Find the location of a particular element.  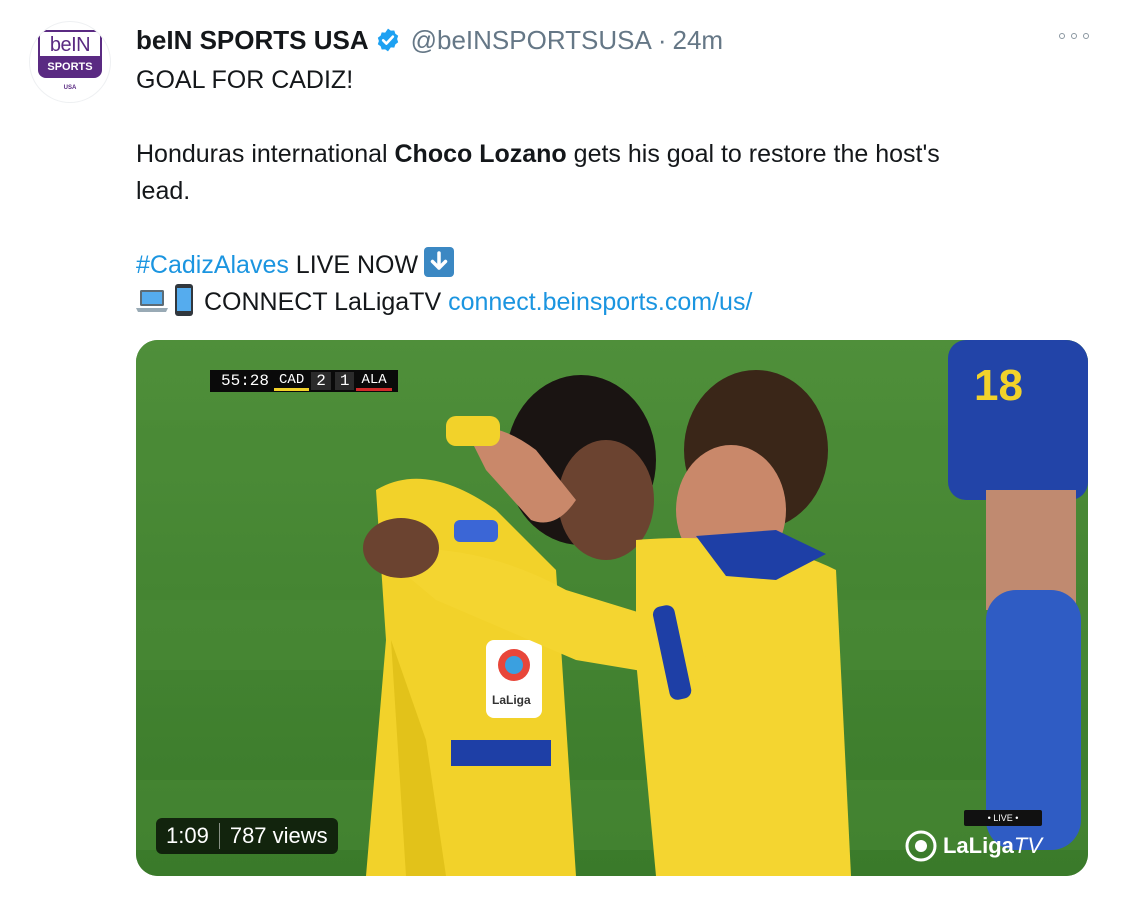

broadcaster-tv: TV is located at coordinates (1027, 845).